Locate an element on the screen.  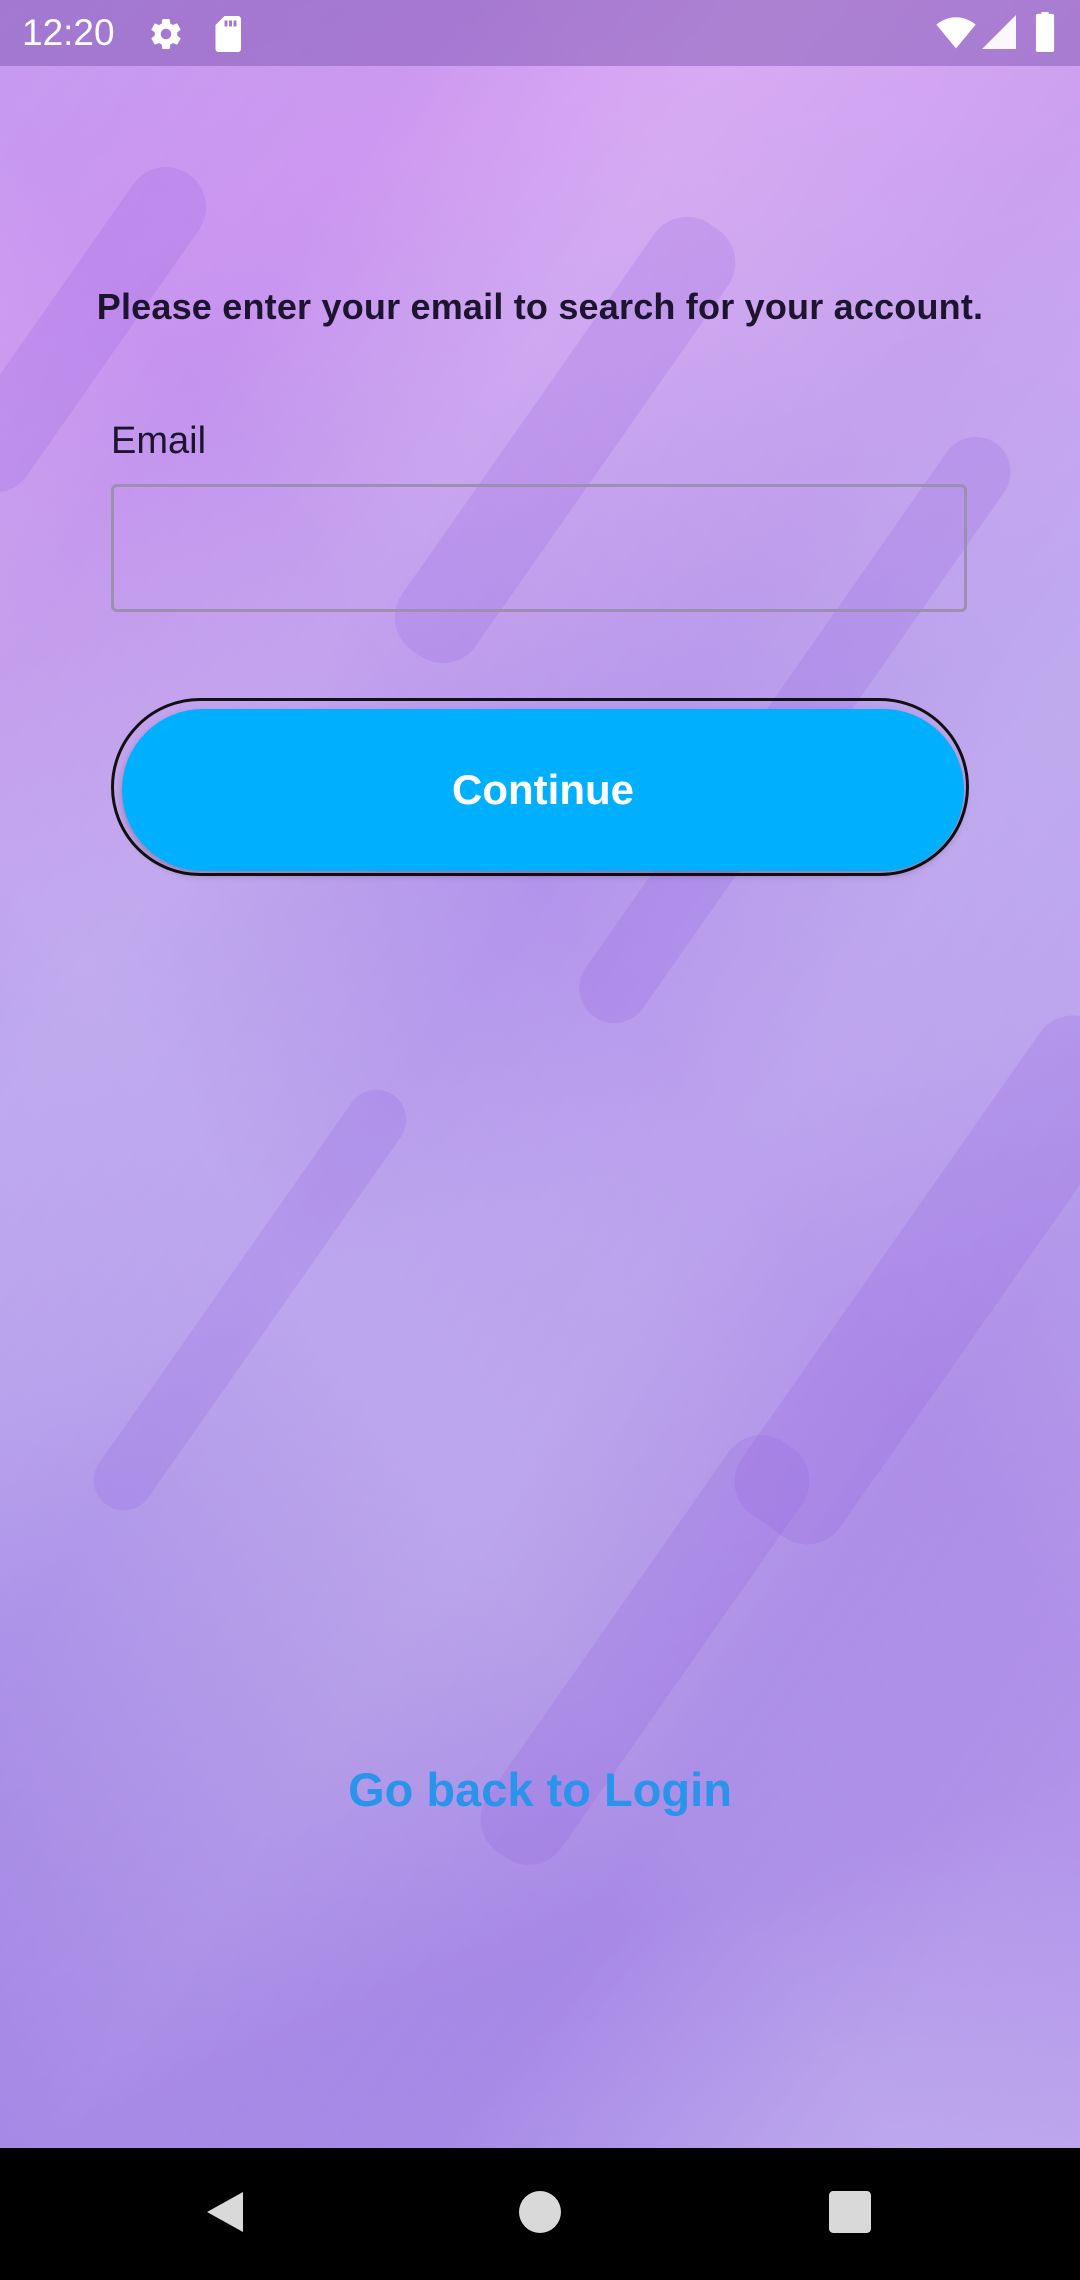
home-button is located at coordinates (540, 2214).